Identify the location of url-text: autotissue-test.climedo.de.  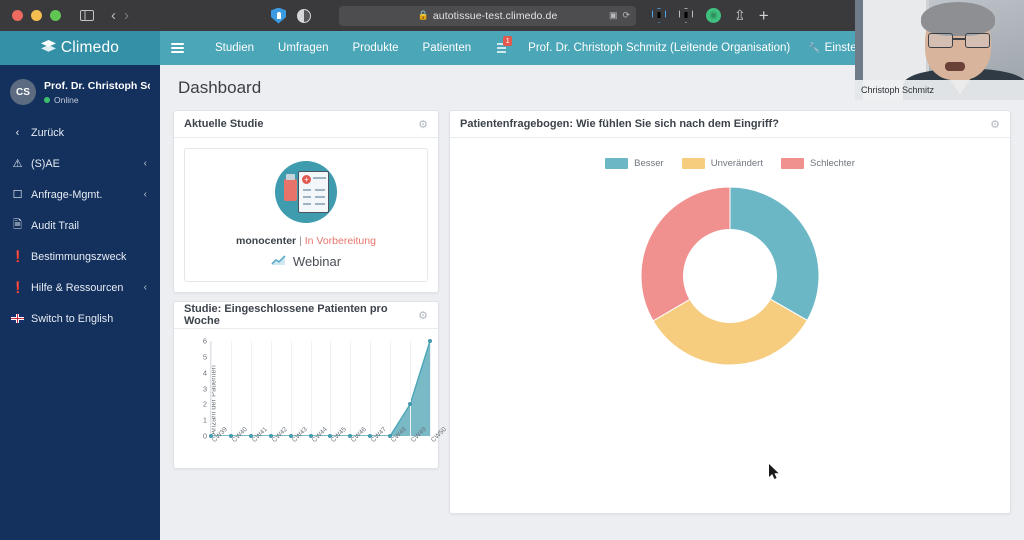
(495, 15).